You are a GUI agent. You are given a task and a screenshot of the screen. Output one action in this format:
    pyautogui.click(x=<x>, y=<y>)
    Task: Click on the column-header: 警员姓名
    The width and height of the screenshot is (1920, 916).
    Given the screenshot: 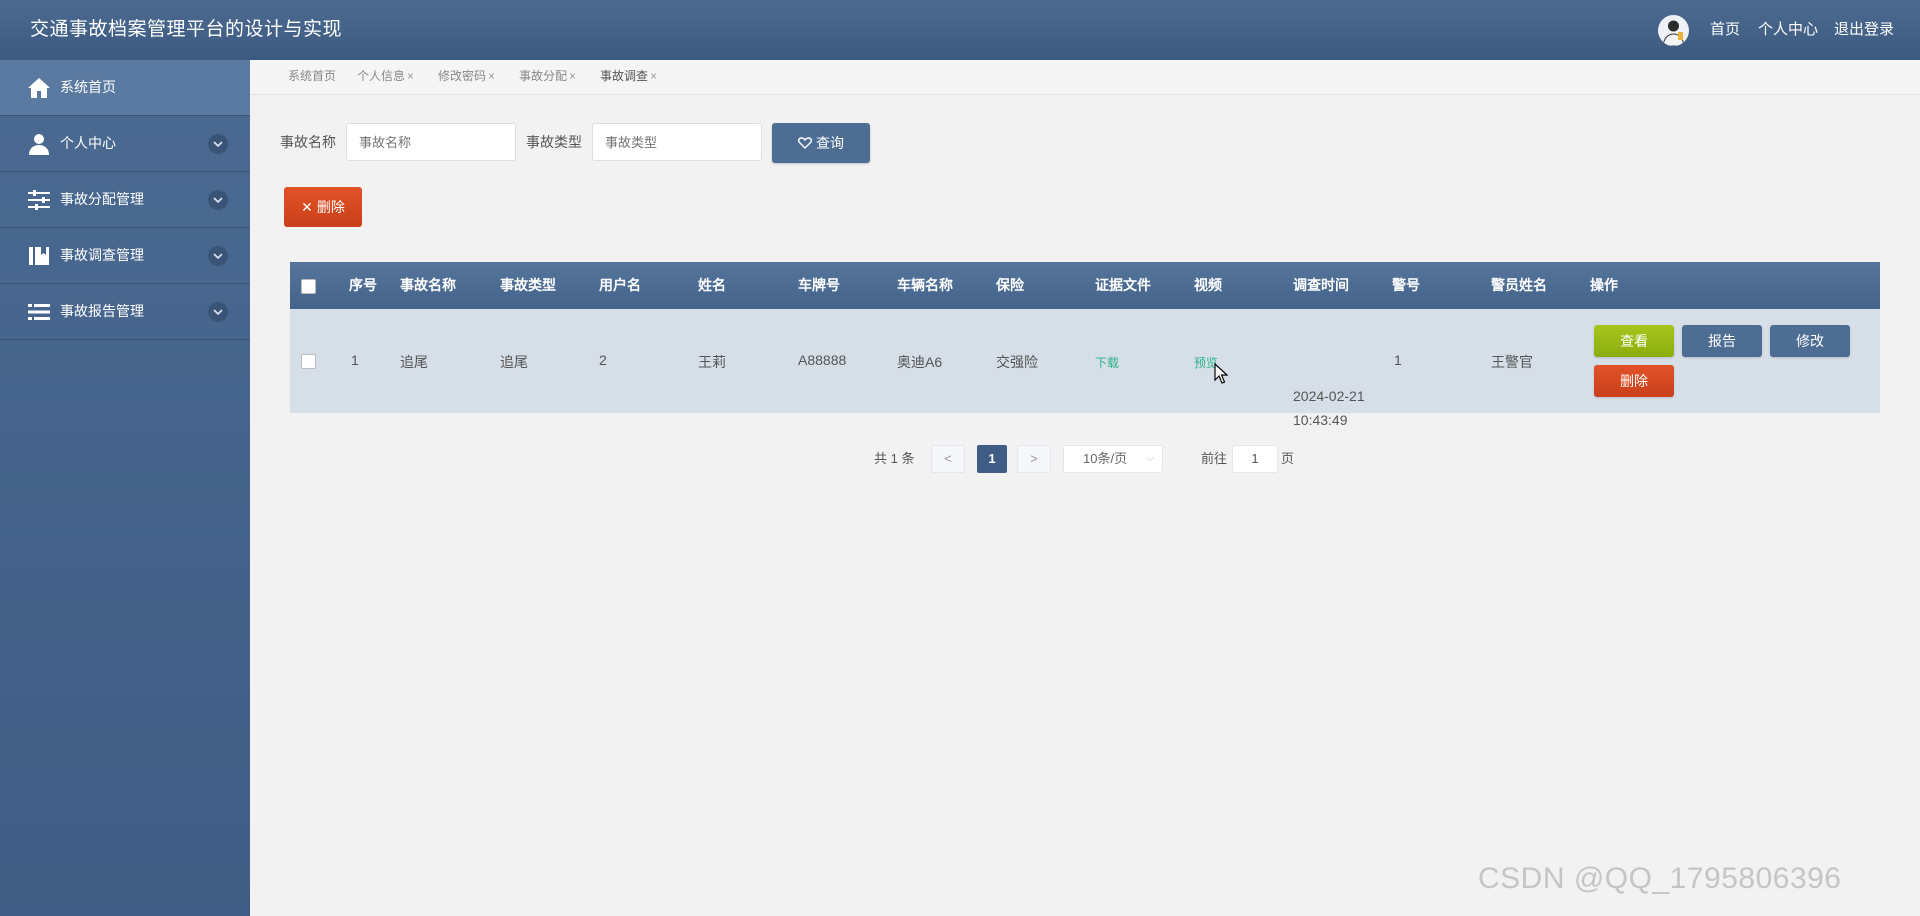 What is the action you would take?
    pyautogui.click(x=1519, y=285)
    